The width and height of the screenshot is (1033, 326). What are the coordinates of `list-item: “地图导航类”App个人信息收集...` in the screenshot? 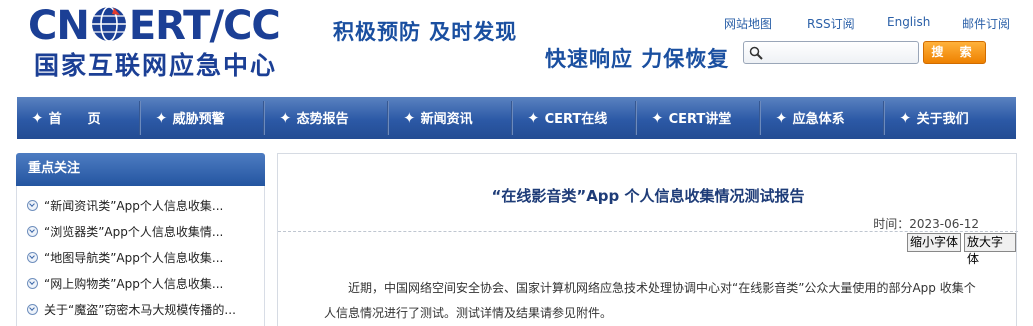 It's located at (140, 258).